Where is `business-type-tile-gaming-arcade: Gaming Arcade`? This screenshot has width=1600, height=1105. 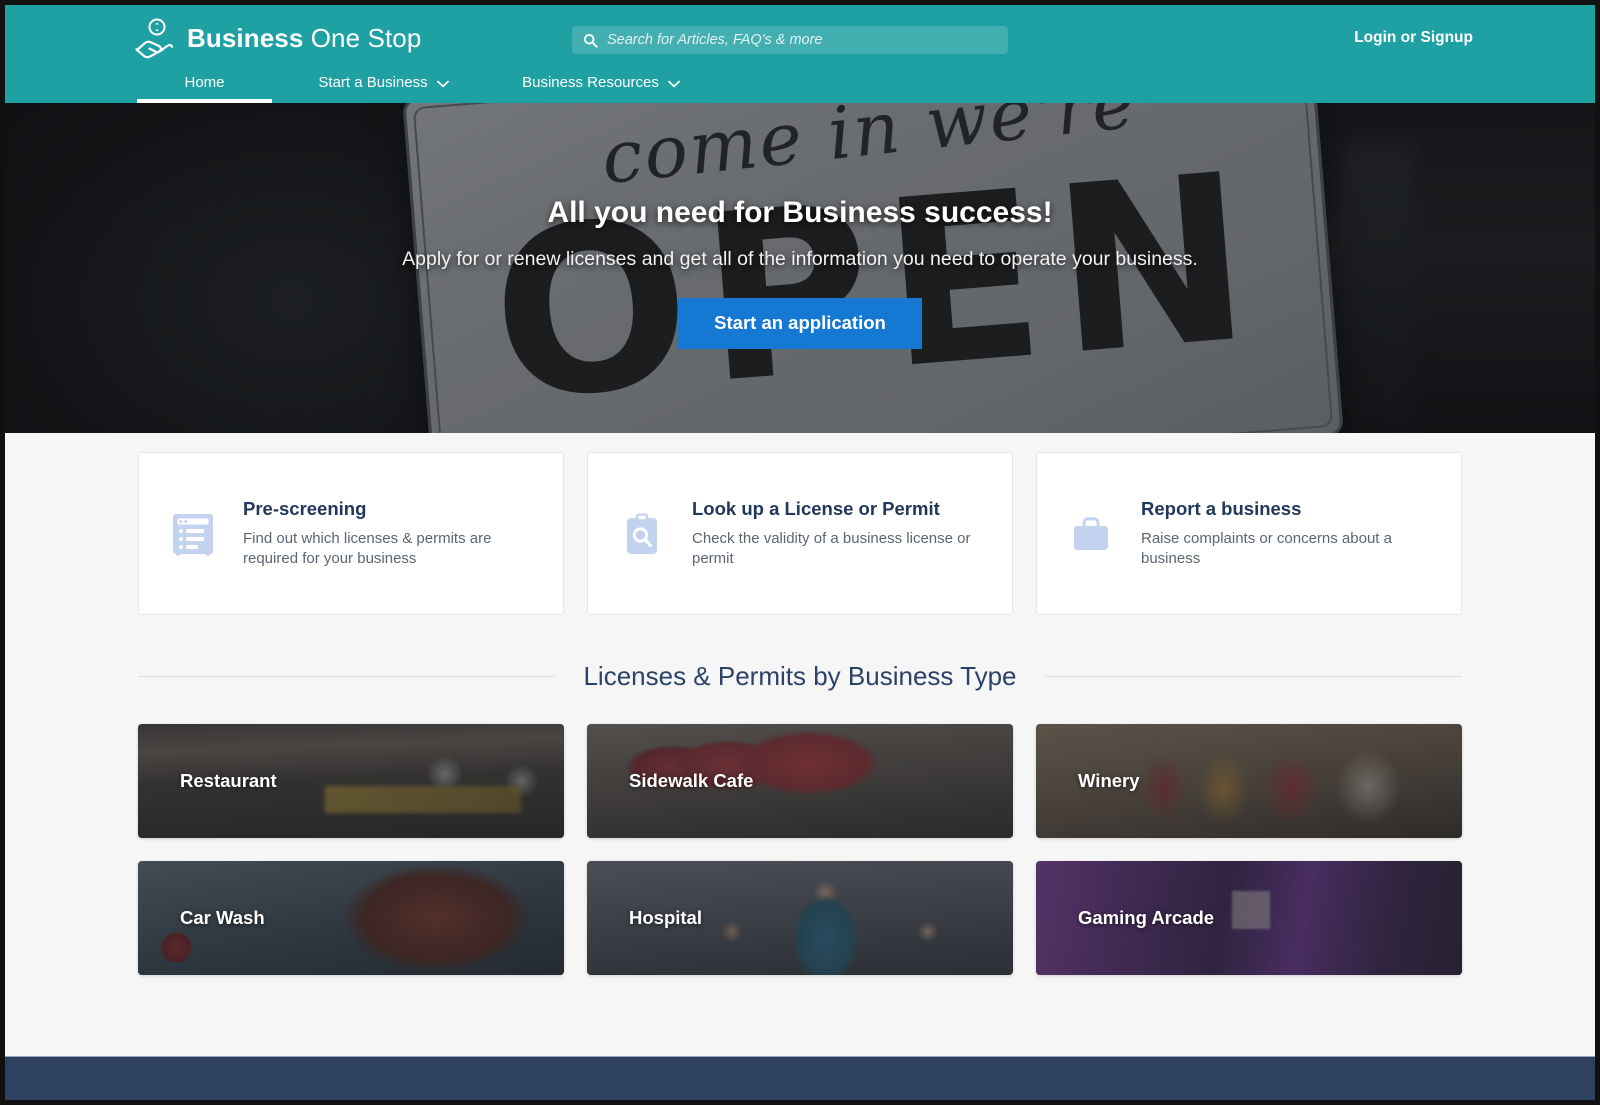 business-type-tile-gaming-arcade: Gaming Arcade is located at coordinates (1249, 918).